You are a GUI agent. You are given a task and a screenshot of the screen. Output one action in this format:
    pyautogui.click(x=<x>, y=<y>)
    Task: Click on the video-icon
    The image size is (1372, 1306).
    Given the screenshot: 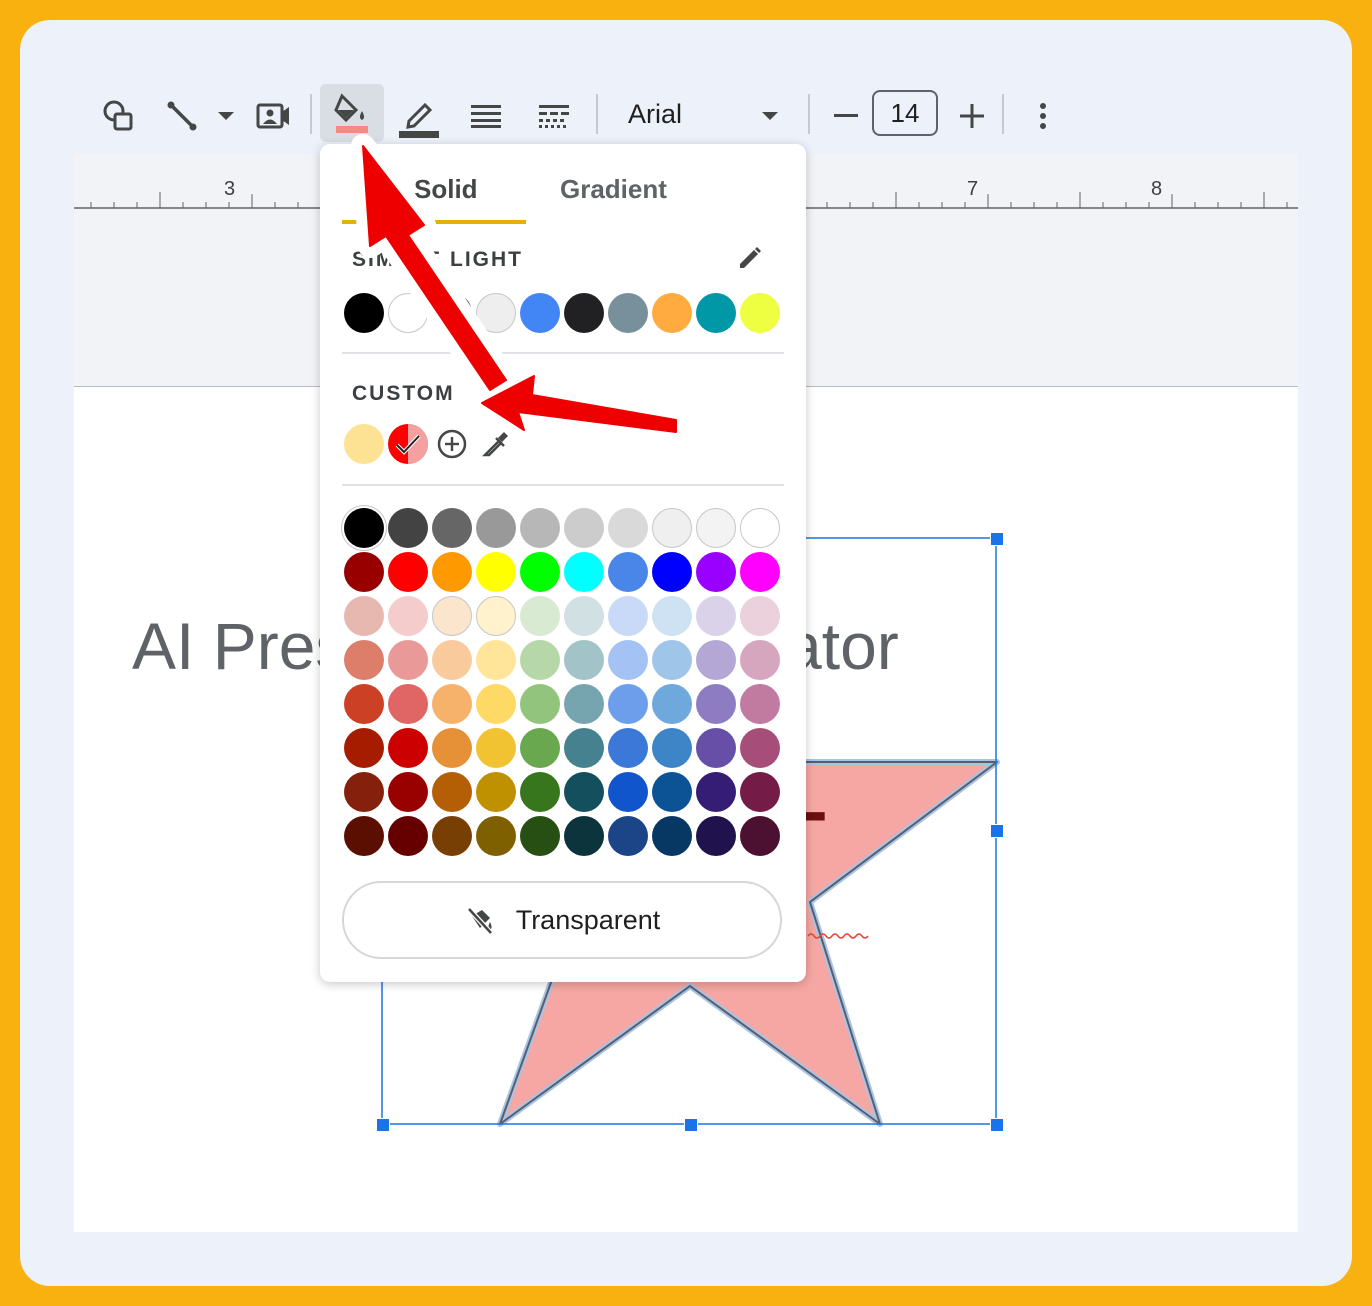 What is the action you would take?
    pyautogui.click(x=273, y=116)
    